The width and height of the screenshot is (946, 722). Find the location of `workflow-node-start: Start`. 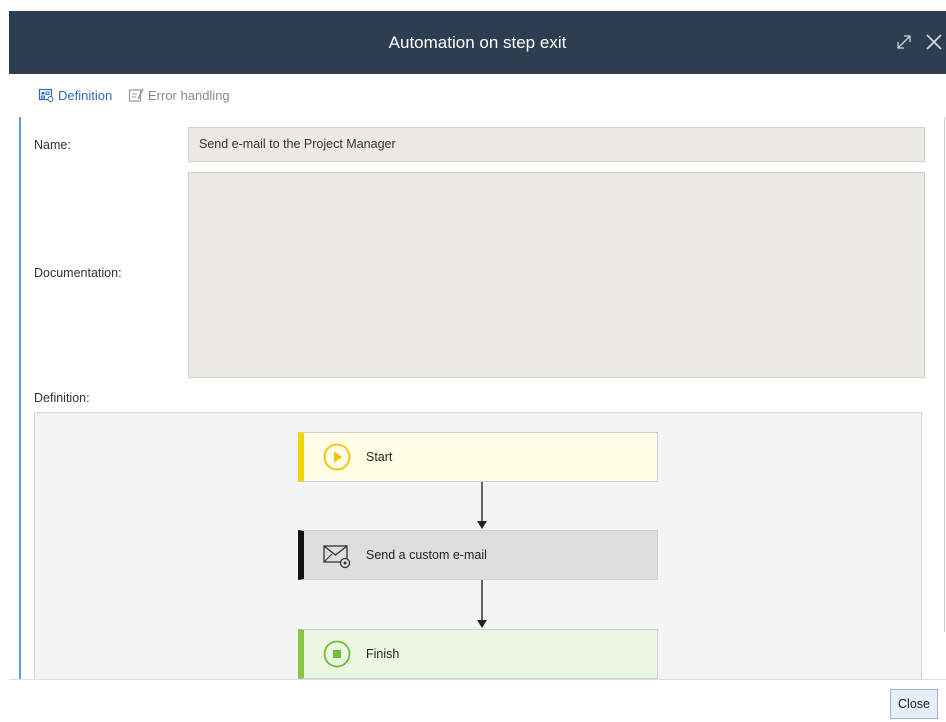

workflow-node-start: Start is located at coordinates (478, 457).